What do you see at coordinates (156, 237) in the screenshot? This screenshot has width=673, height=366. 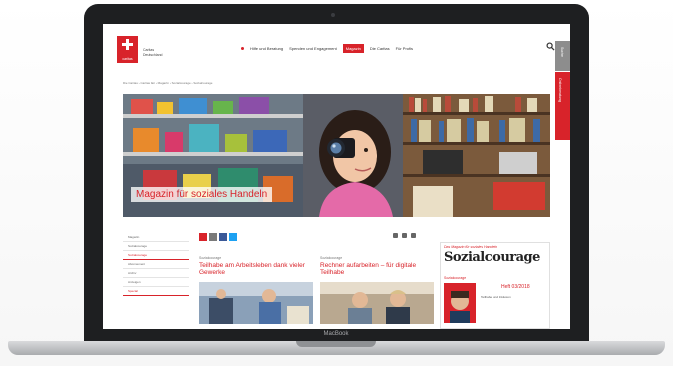 I see `sidemenu-item: Magazin` at bounding box center [156, 237].